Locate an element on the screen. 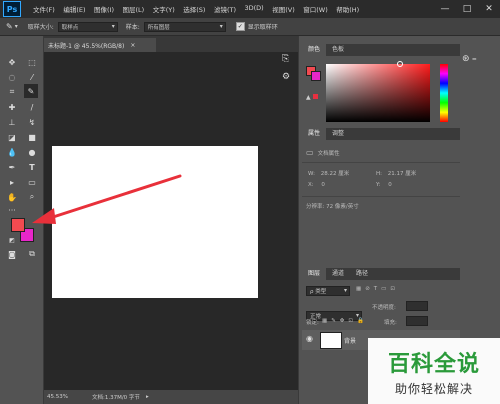  history-brush-icon: ↯ is located at coordinates (32, 122).